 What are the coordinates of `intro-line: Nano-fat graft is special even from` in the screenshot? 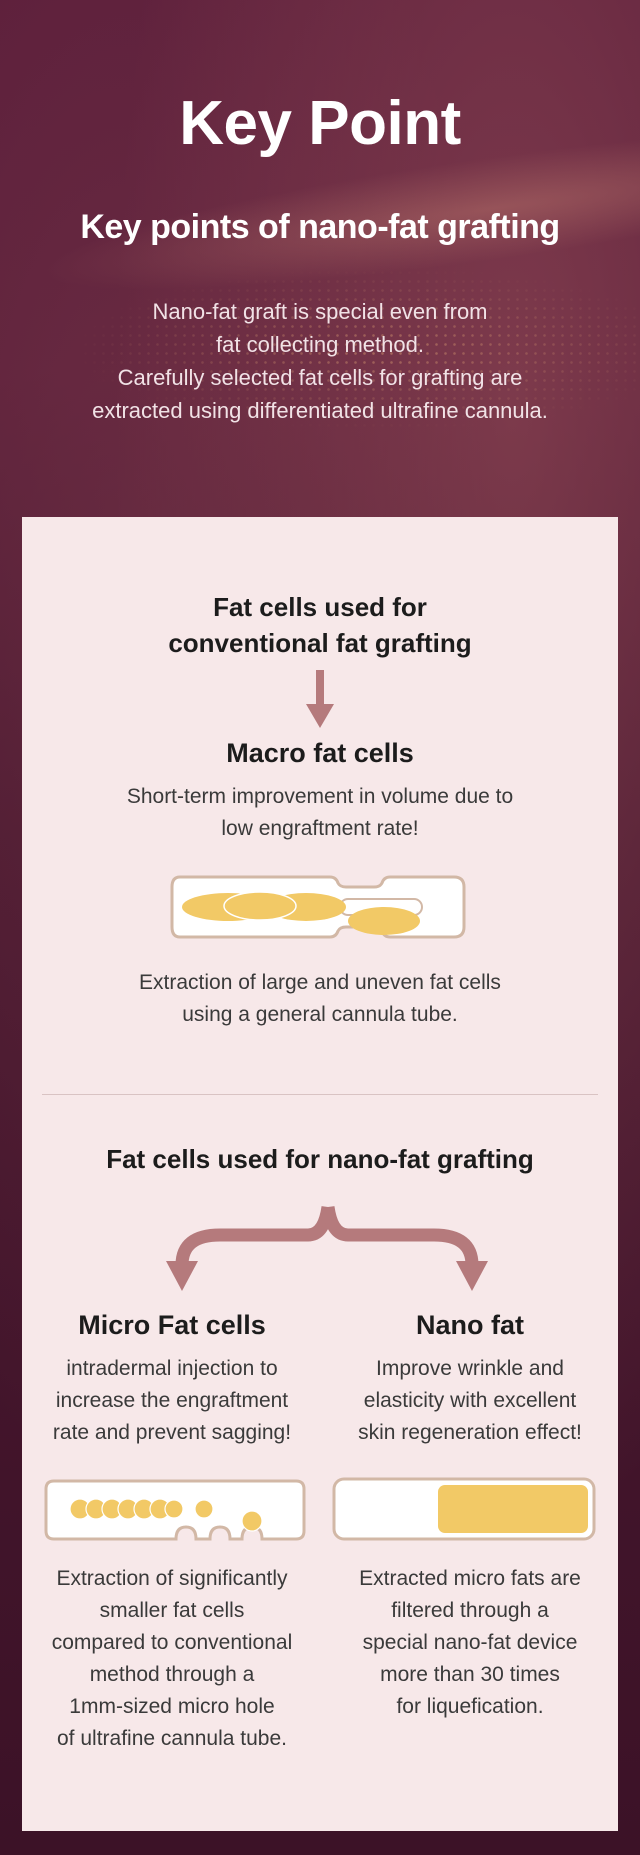 It's located at (320, 311).